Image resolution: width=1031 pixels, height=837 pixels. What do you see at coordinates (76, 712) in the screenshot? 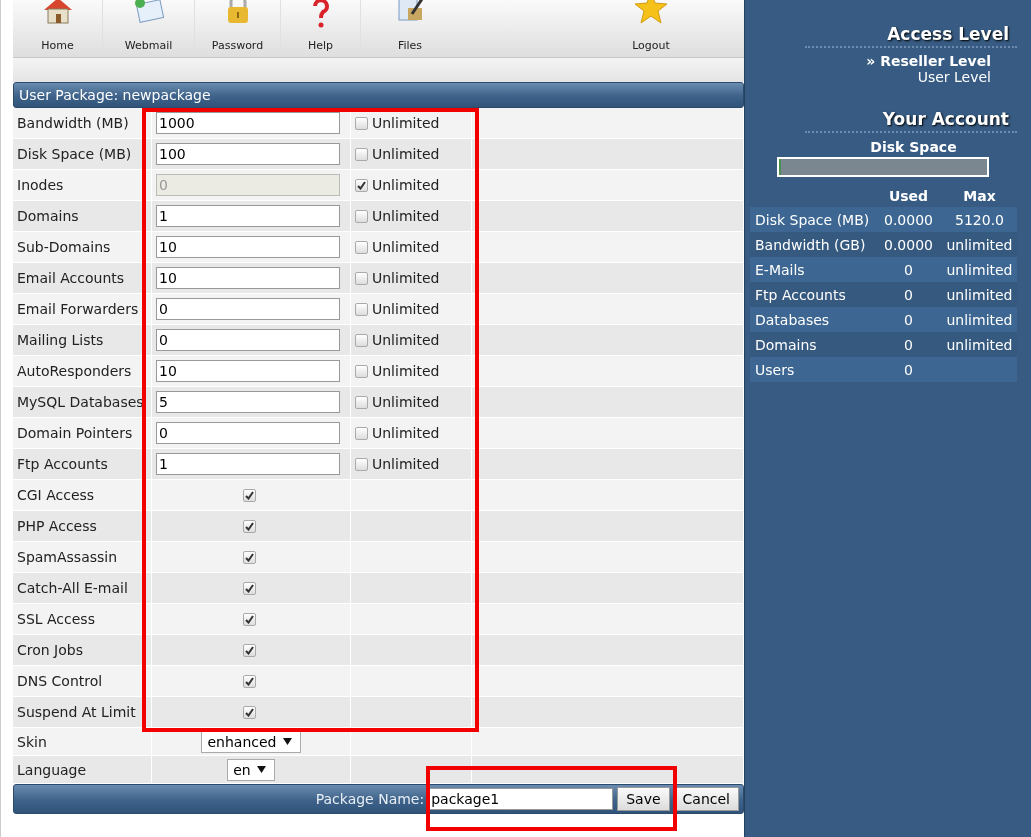
I see `field-label: Suspend At Limit` at bounding box center [76, 712].